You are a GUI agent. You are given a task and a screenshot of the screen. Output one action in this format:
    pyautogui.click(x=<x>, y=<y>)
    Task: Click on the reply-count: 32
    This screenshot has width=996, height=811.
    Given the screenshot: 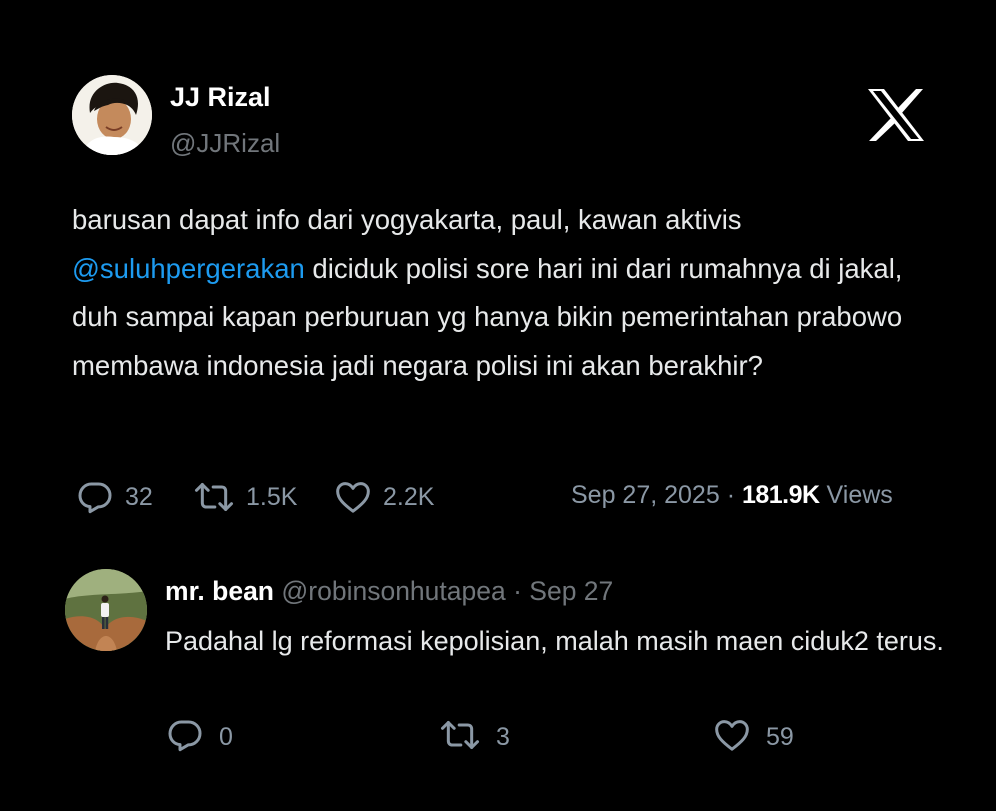 What is the action you would take?
    pyautogui.click(x=139, y=496)
    